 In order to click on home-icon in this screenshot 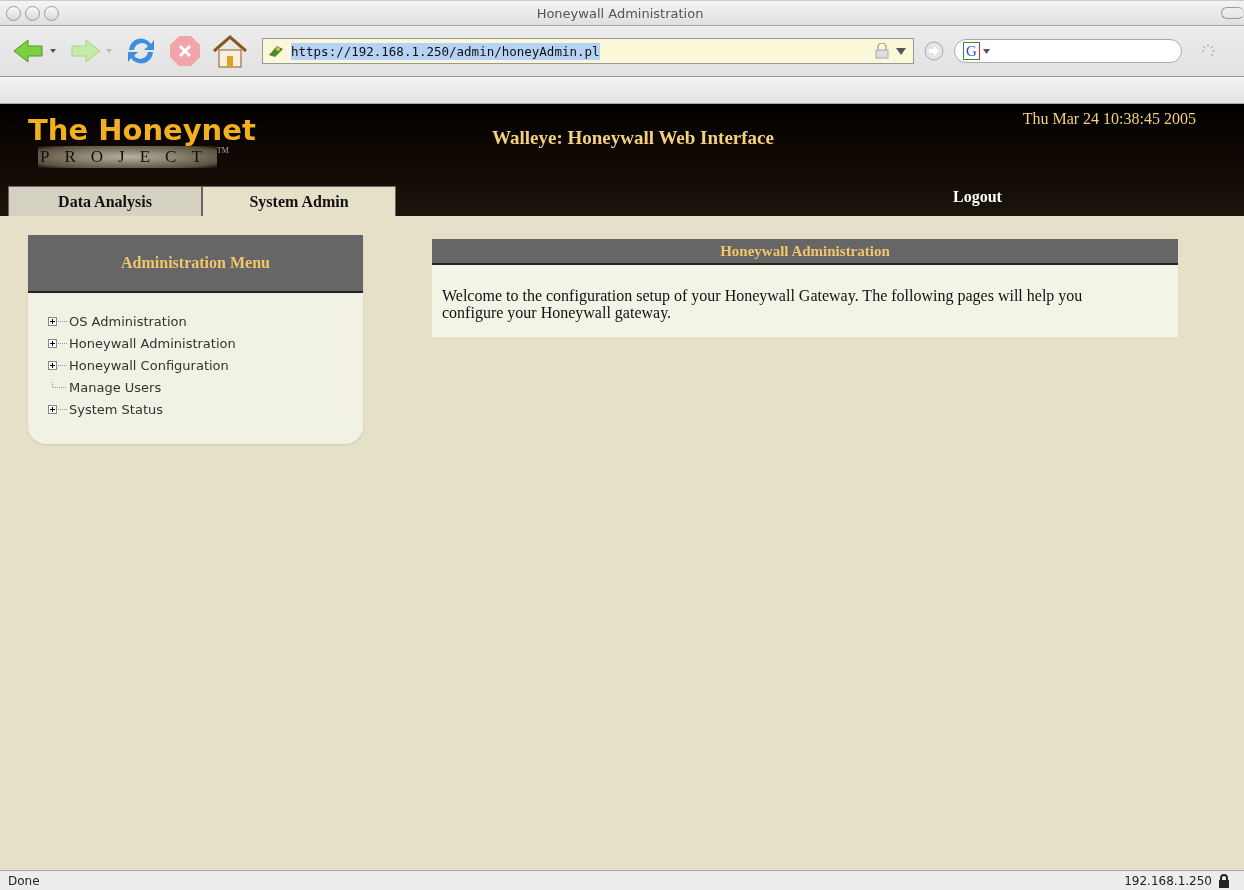, I will do `click(230, 51)`.